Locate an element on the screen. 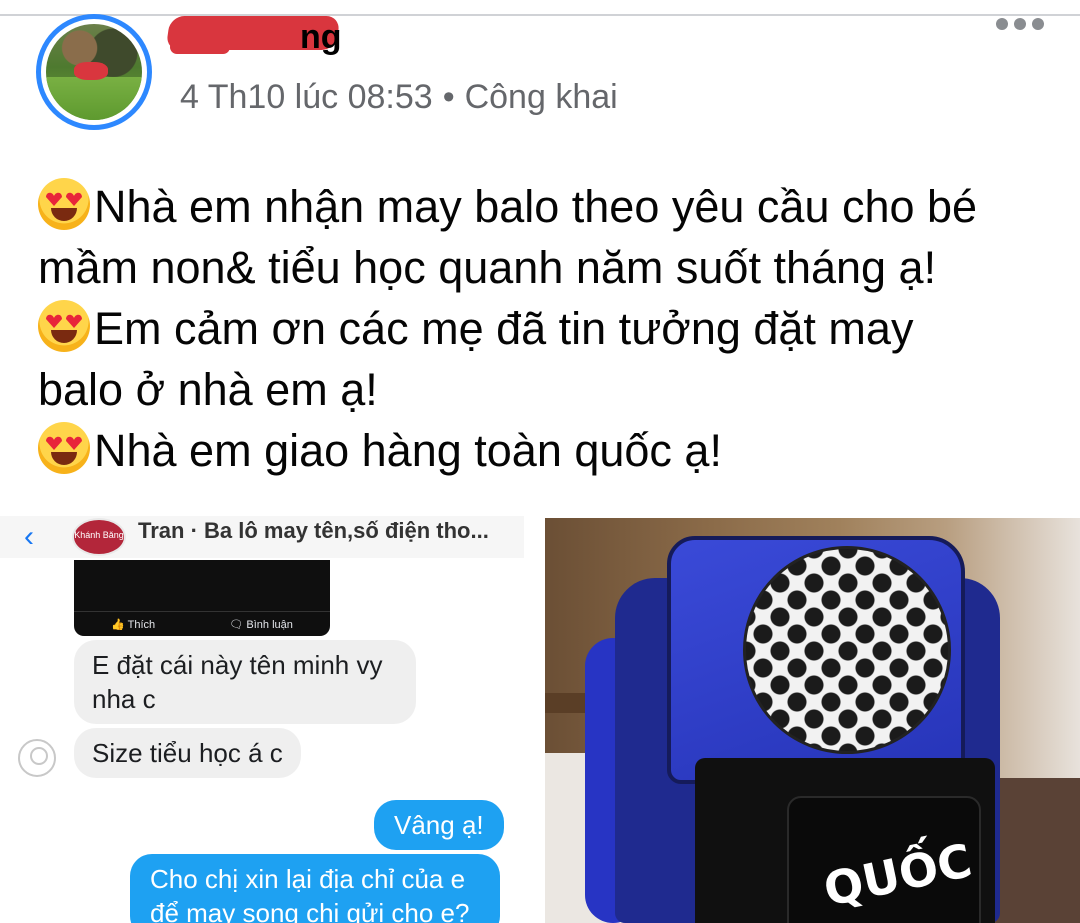 The height and width of the screenshot is (923, 1080). post-line: Em cảm ơn các mẹ đã tin tưởng đặt may is located at coordinates (543, 328).